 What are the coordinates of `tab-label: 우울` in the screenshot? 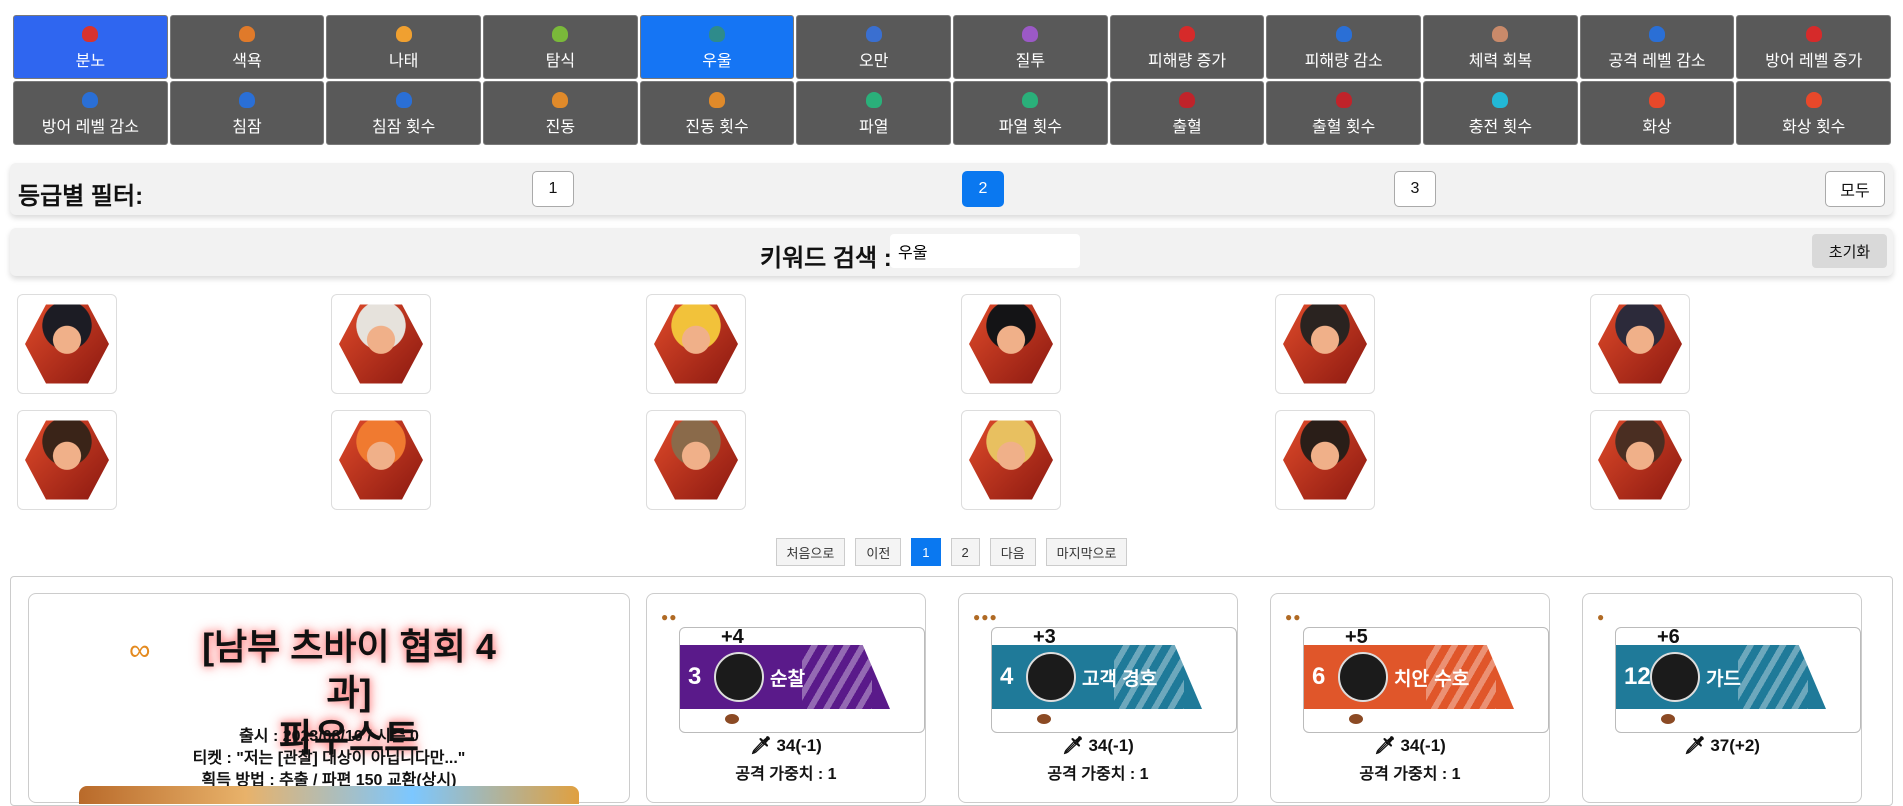 It's located at (717, 61).